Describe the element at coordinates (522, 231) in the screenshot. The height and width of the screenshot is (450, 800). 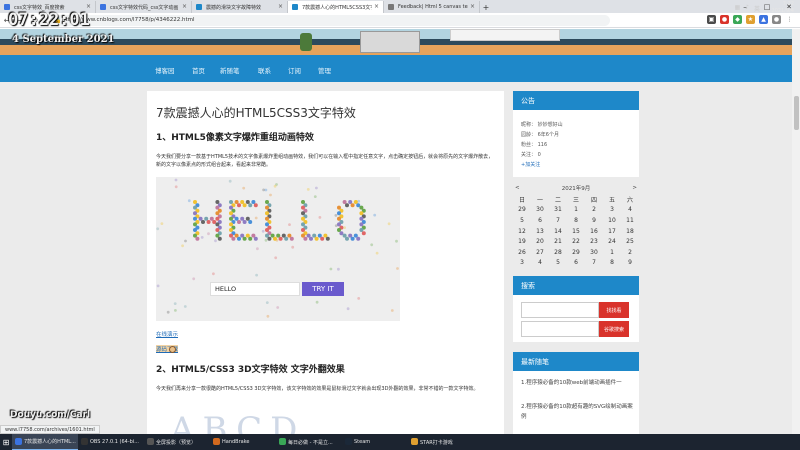
I see `calendar-day: 12` at that location.